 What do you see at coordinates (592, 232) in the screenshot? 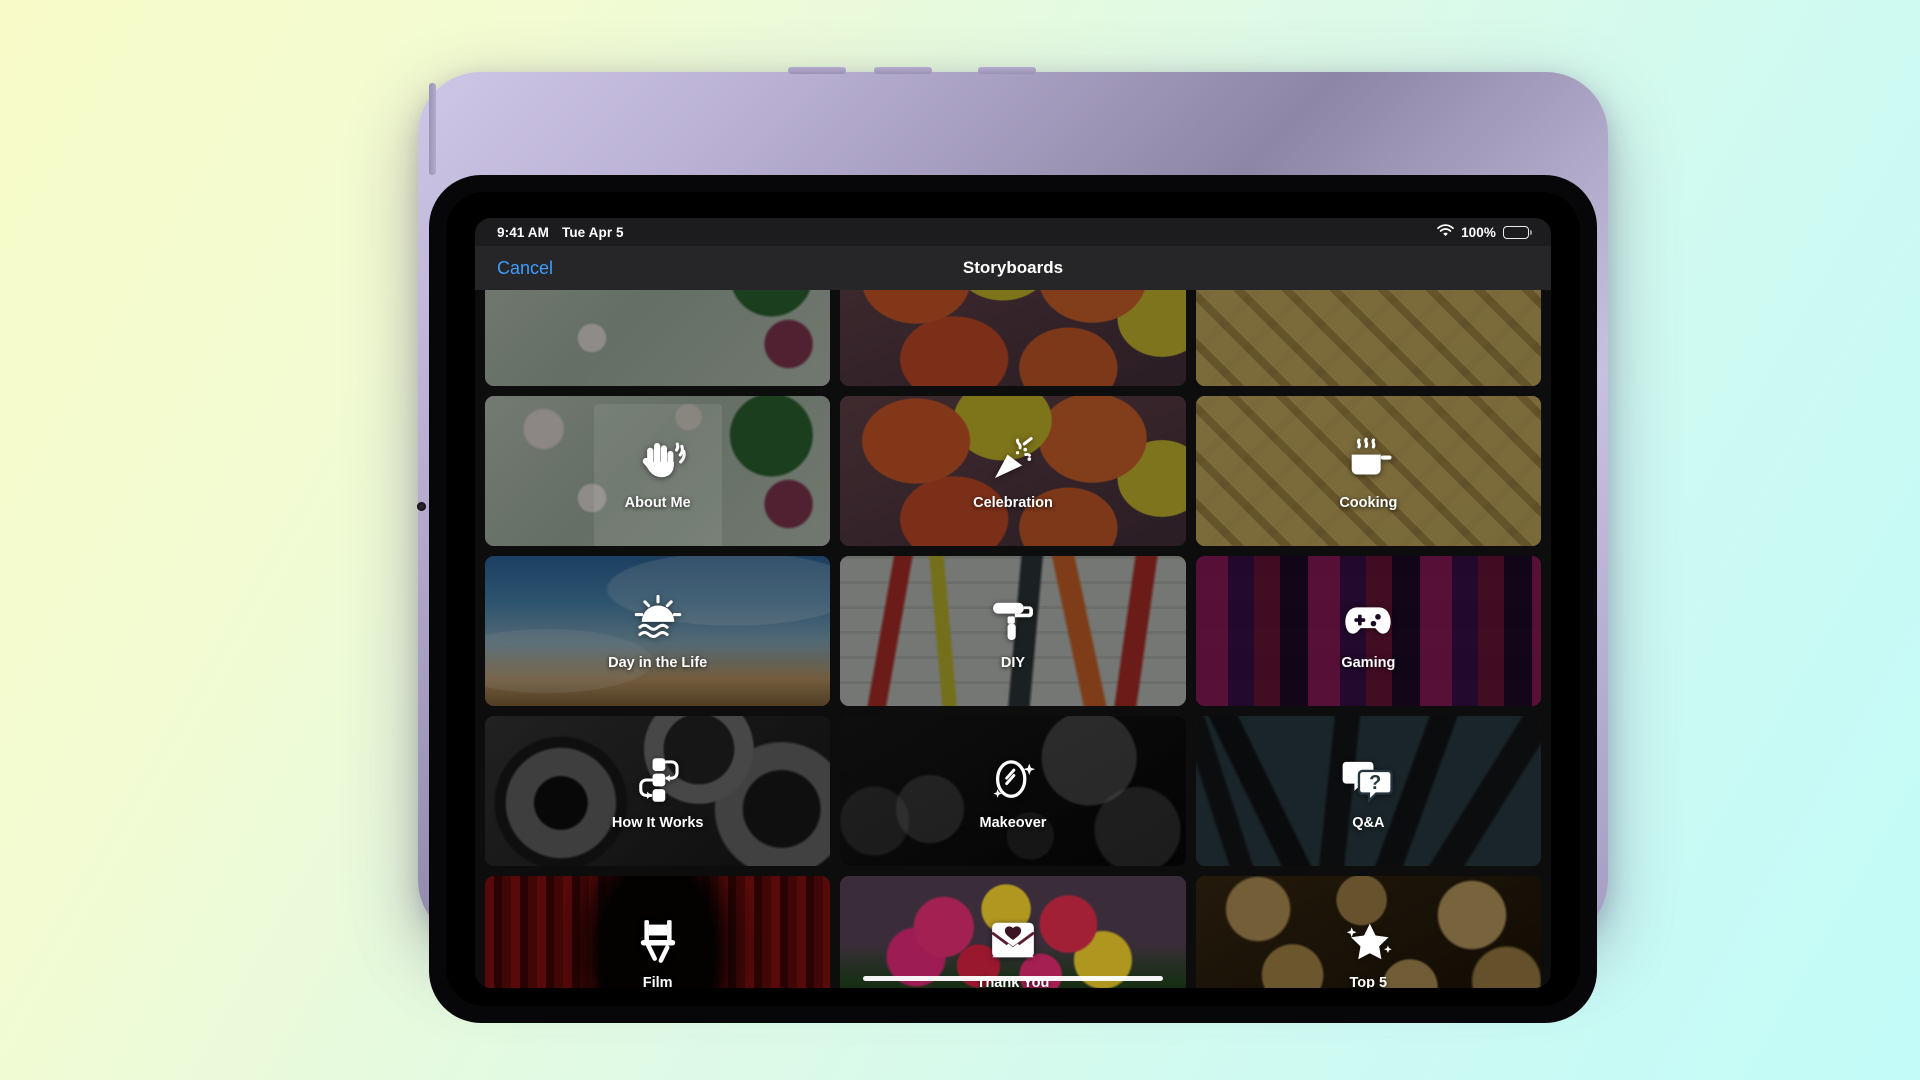
I see `status-date: Tue Apr 5` at bounding box center [592, 232].